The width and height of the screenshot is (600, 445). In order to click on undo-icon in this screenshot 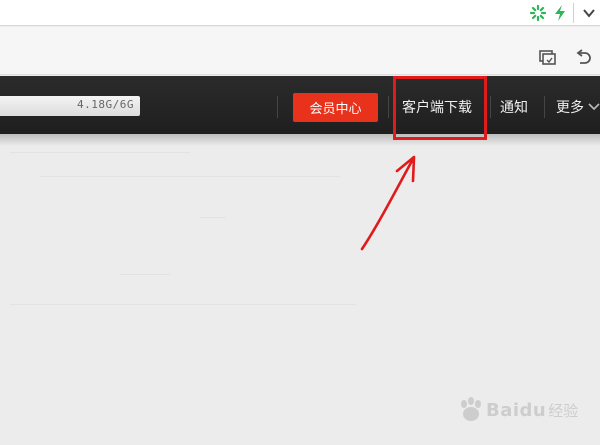, I will do `click(583, 58)`.